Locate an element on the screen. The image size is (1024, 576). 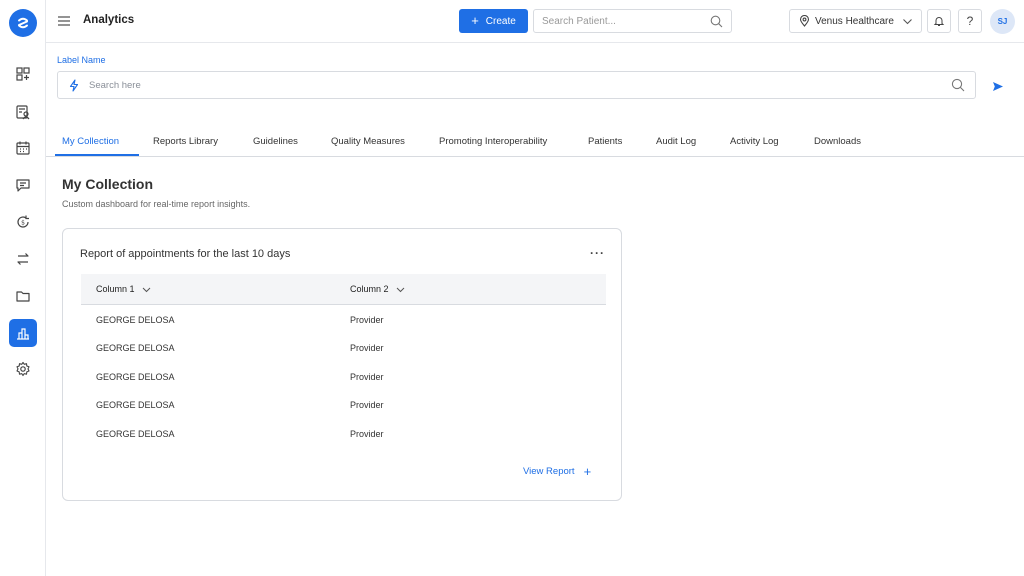
section-title: My Collection is located at coordinates (108, 184).